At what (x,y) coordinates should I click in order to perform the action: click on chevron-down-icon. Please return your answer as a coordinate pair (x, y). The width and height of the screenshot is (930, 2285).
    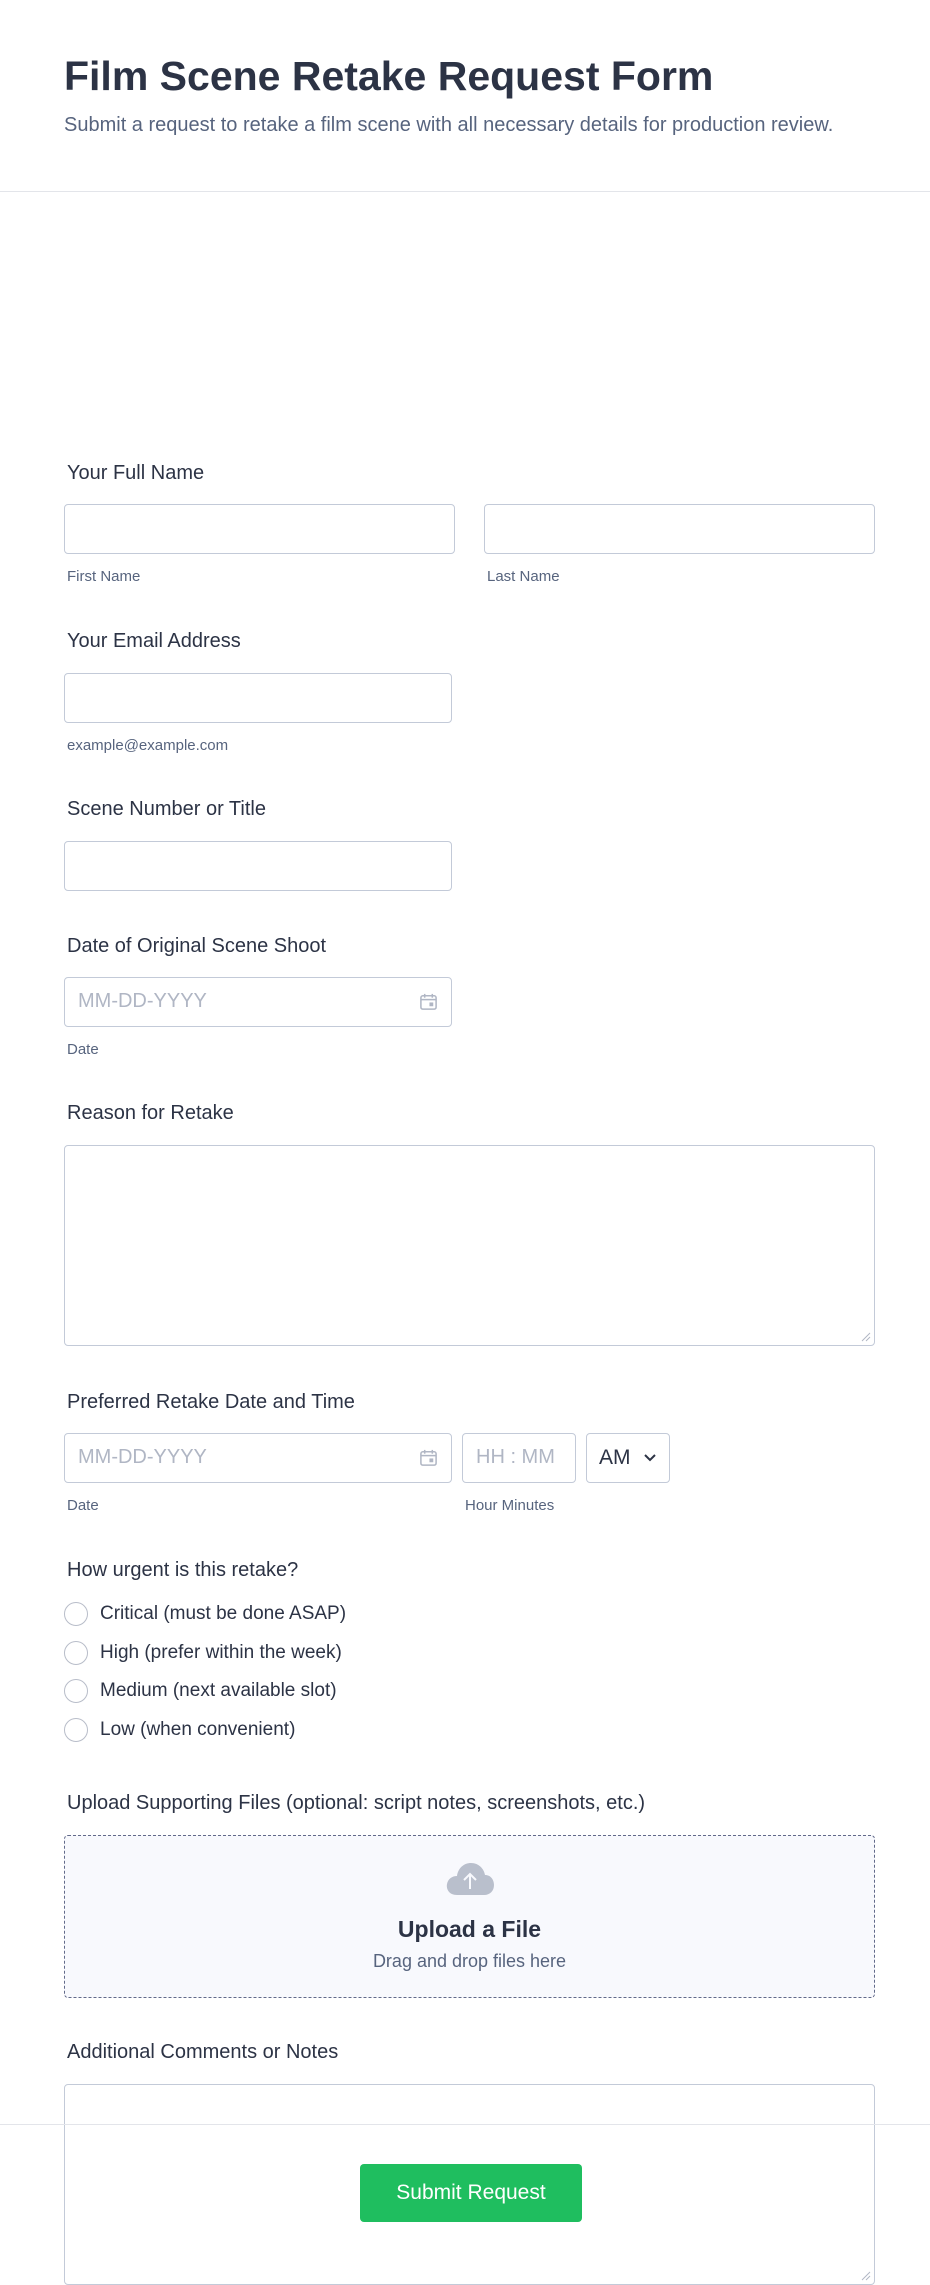
    Looking at the image, I should click on (650, 1458).